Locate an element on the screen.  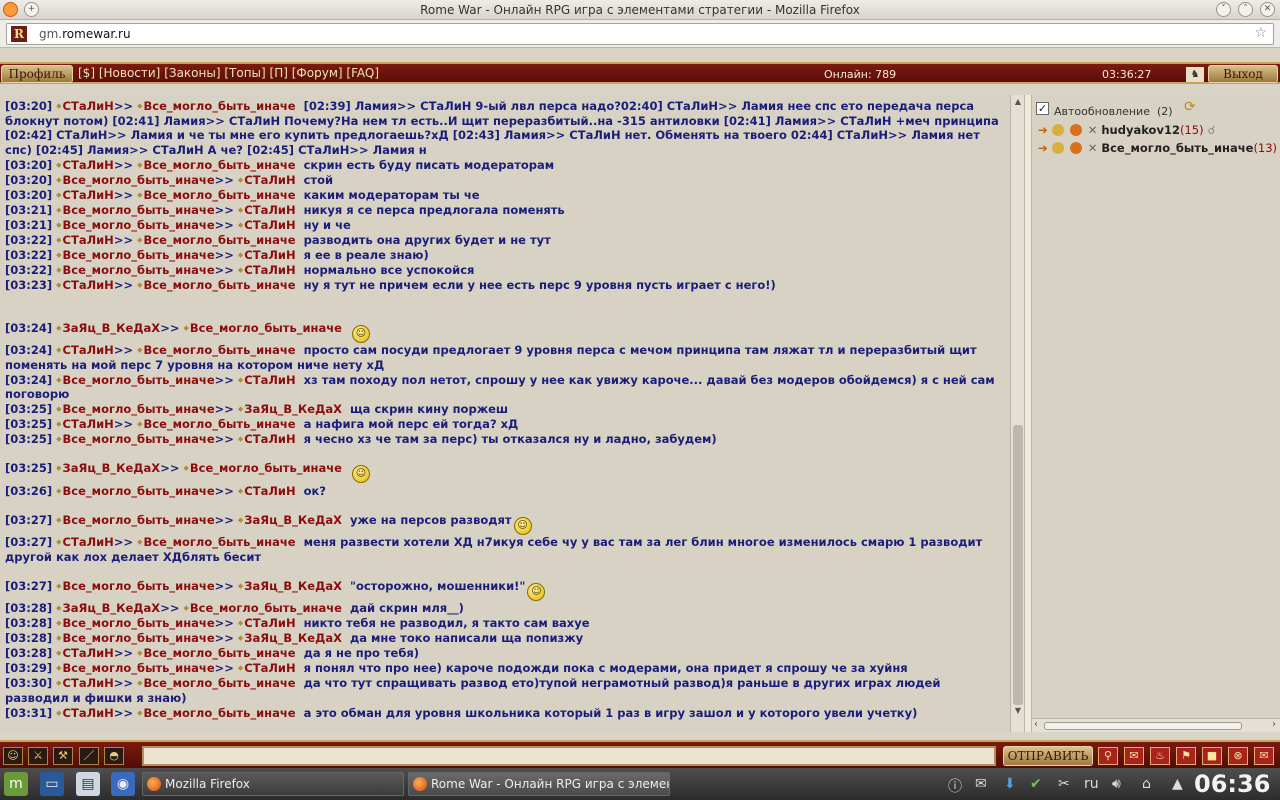
bookmark-star-icon: ☆ is located at coordinates (1260, 33).